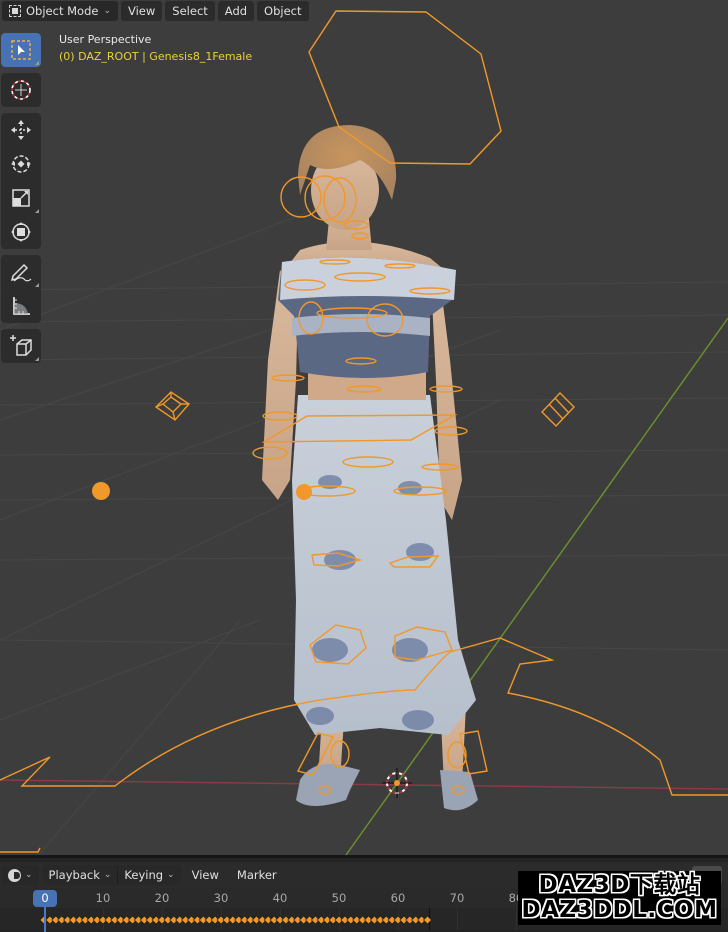  I want to click on viewport-header: Object Mode ⌄ View Select Add Object, so click(154, 10).